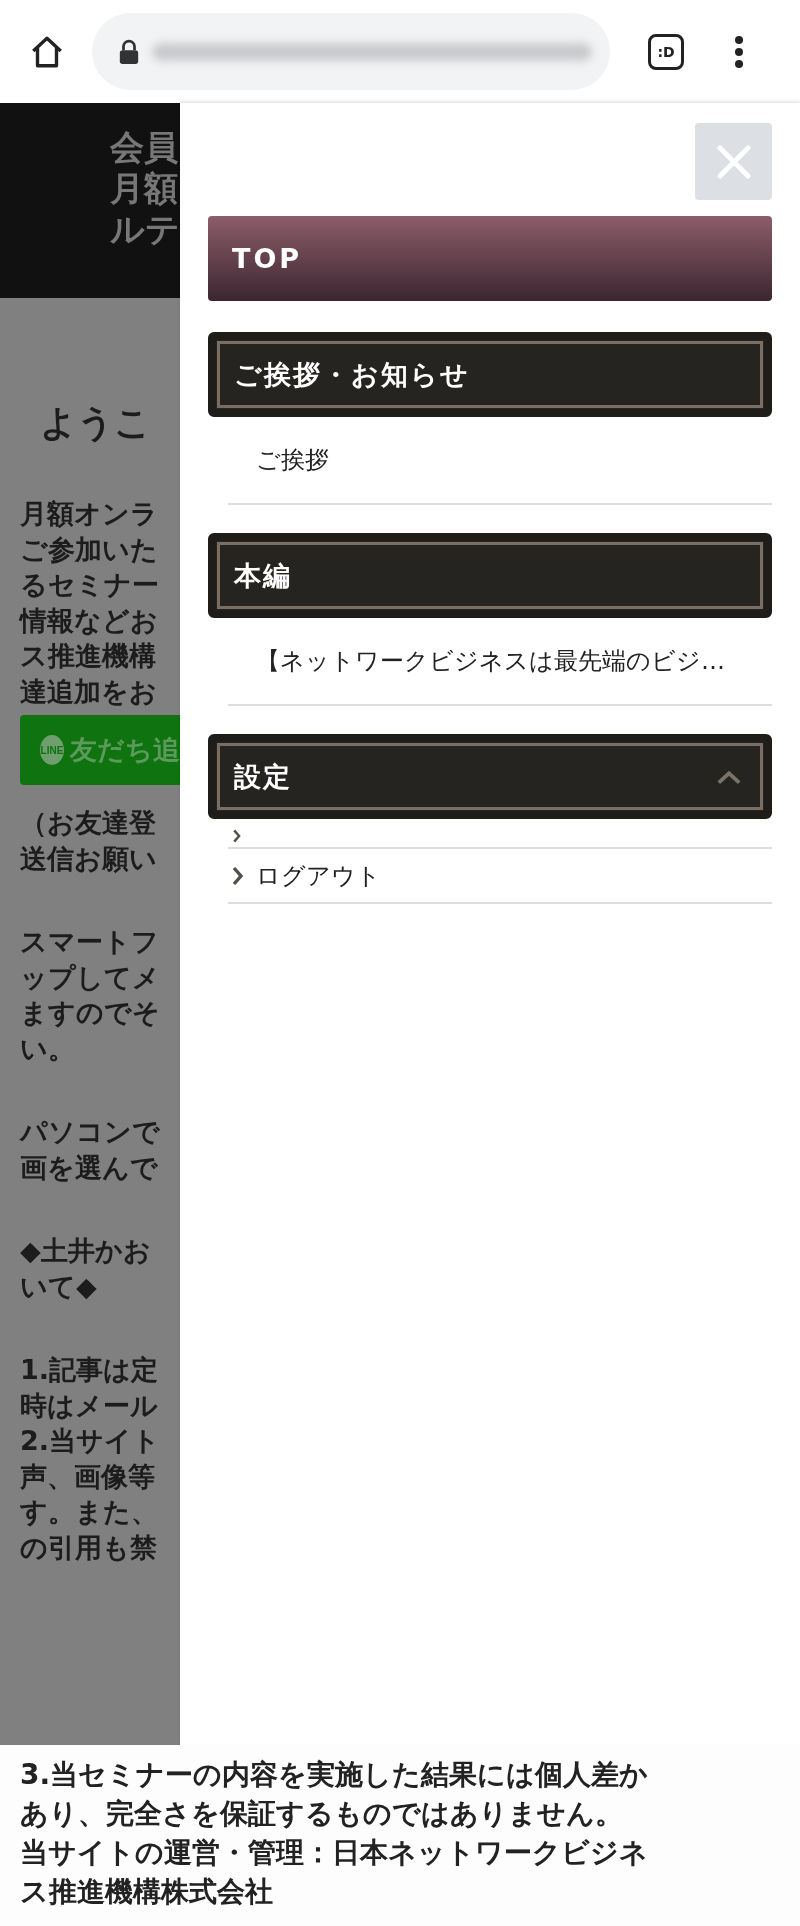 This screenshot has height=1926, width=800. I want to click on body-text: （お友達登 送信お願い, so click(89, 841).